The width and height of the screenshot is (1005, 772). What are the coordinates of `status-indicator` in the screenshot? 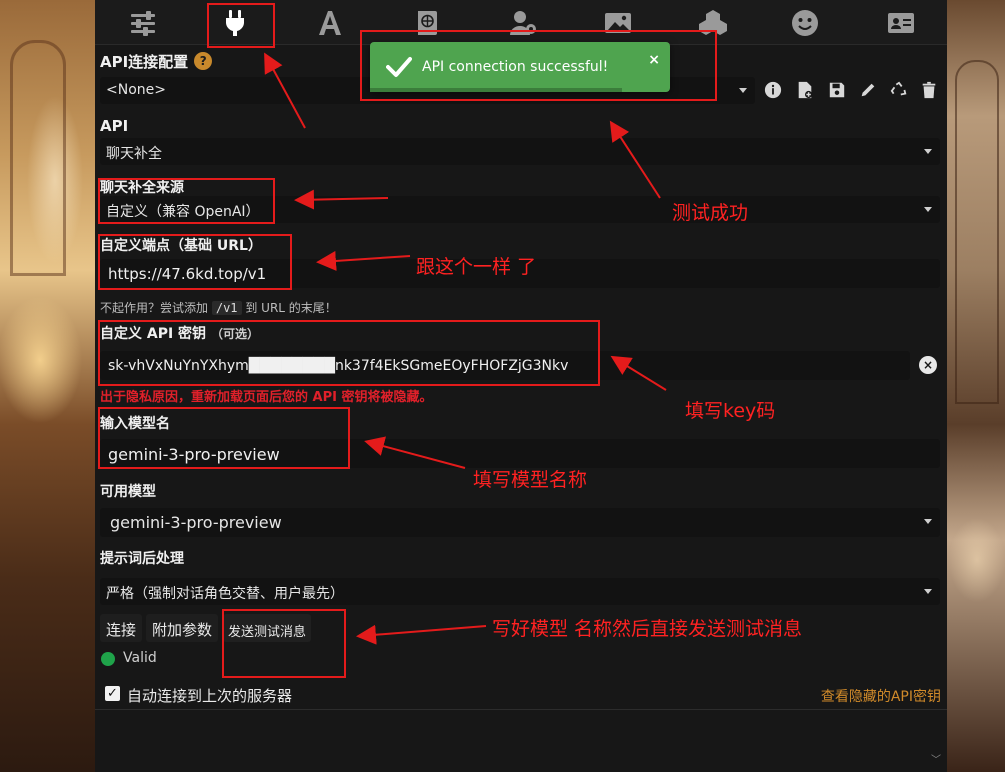 It's located at (108, 659).